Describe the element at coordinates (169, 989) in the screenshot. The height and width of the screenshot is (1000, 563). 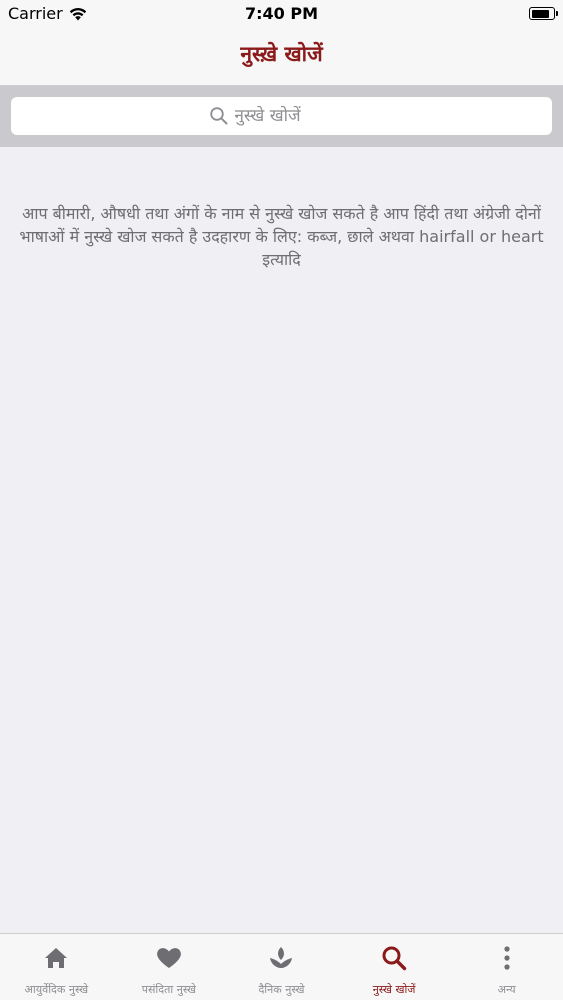
I see `tab-label: पसंदिता नुस्खे` at that location.